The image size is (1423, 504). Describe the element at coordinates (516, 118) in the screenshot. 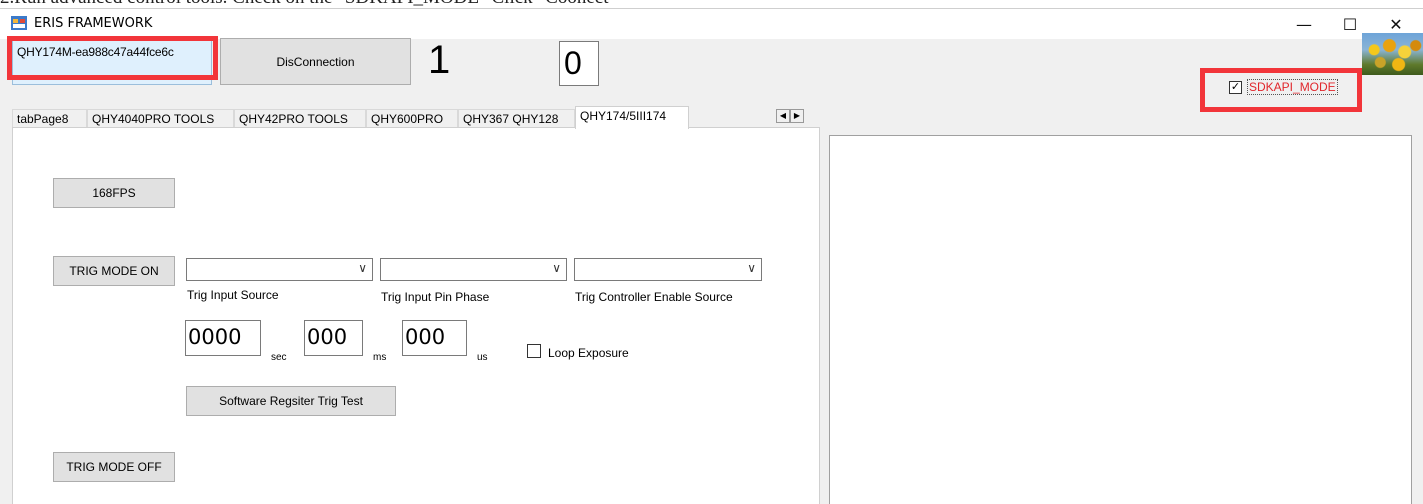

I see `tab-qhy367-qhy128: QHY367 QHY128` at that location.